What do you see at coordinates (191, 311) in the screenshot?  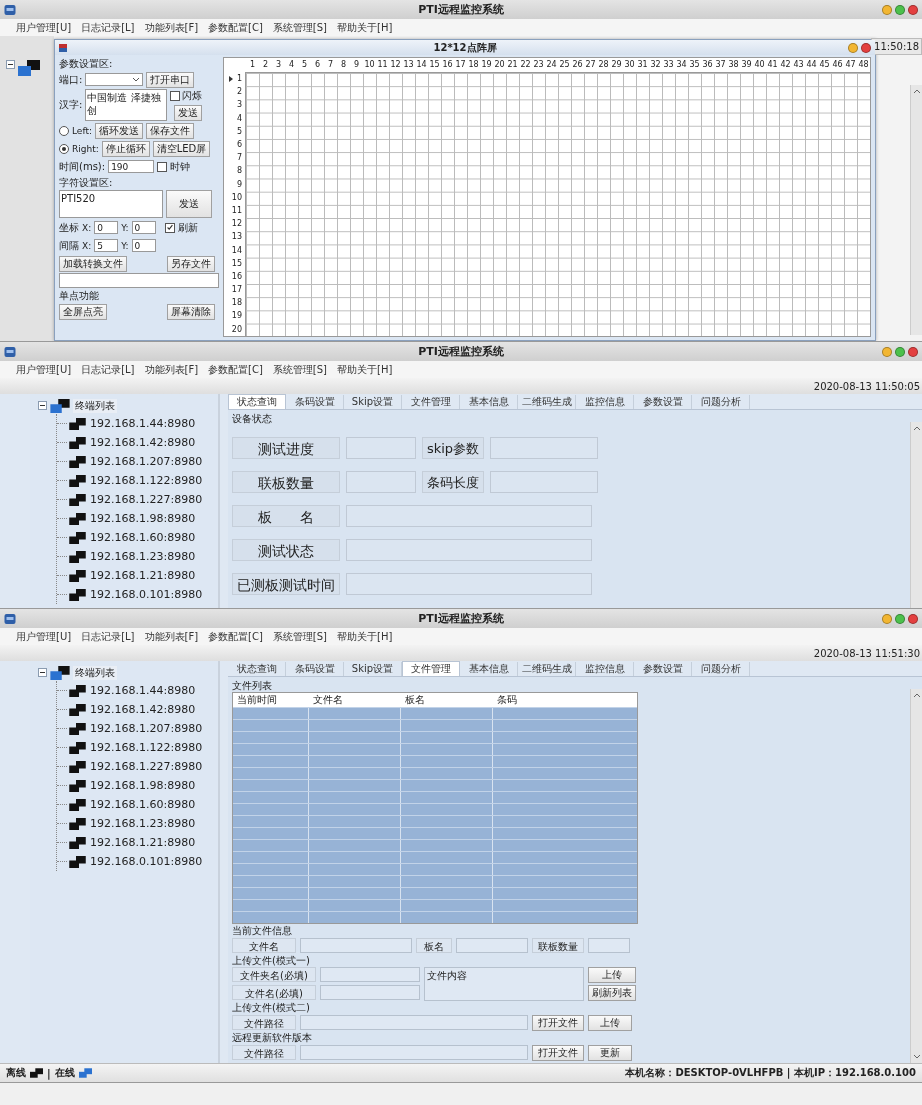 I see `action-button: 屏幕清除` at bounding box center [191, 311].